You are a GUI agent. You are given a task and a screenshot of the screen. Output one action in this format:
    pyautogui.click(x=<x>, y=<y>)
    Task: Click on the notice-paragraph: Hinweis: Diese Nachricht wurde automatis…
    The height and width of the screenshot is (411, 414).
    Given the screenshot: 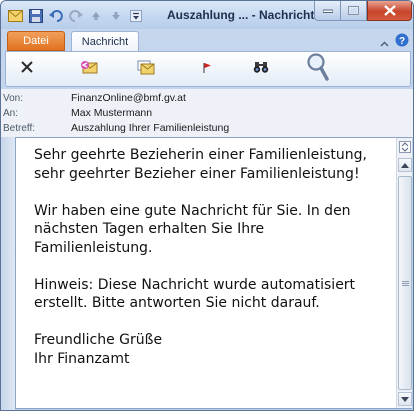 What is the action you would take?
    pyautogui.click(x=195, y=294)
    